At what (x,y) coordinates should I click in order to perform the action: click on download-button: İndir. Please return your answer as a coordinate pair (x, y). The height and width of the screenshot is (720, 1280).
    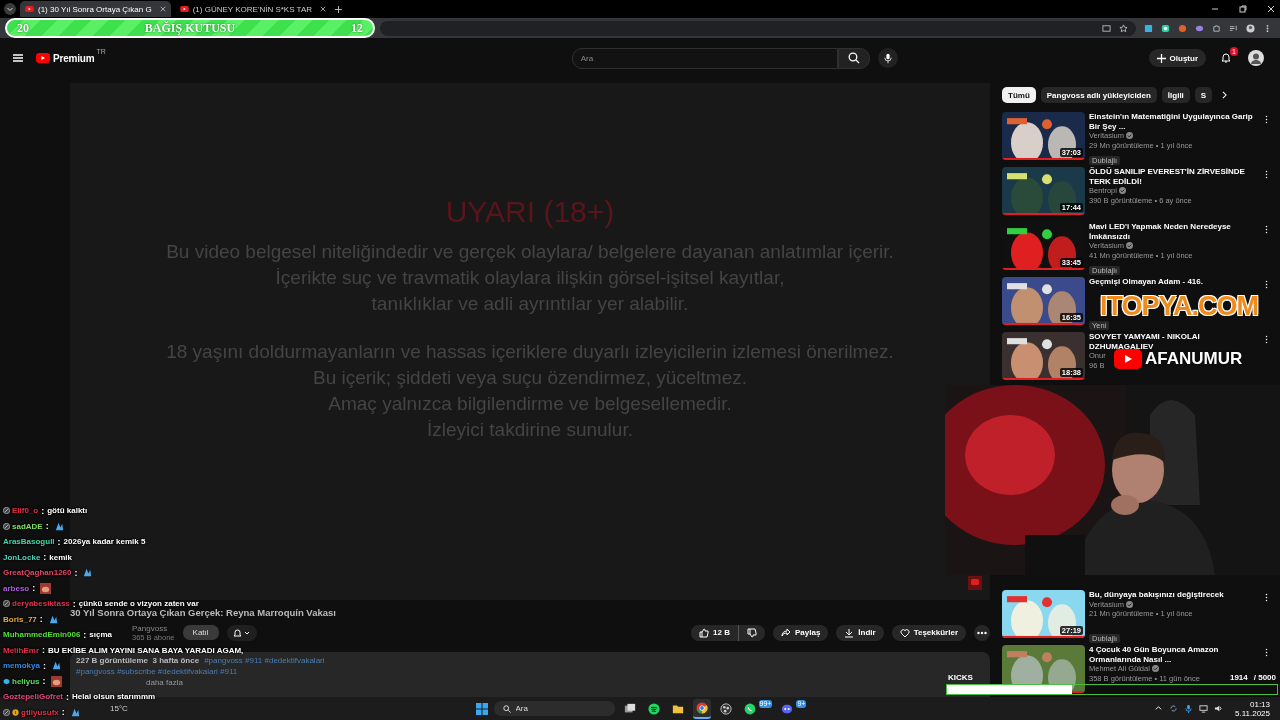
    Looking at the image, I should click on (860, 632).